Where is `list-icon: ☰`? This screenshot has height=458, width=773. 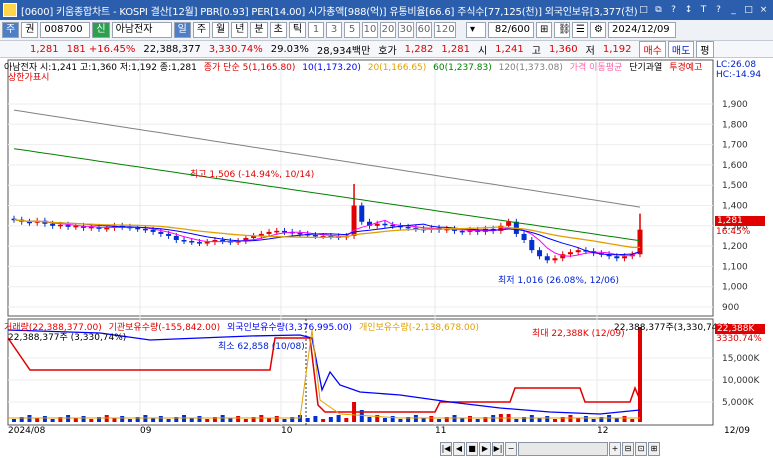 list-icon: ☰ is located at coordinates (580, 30).